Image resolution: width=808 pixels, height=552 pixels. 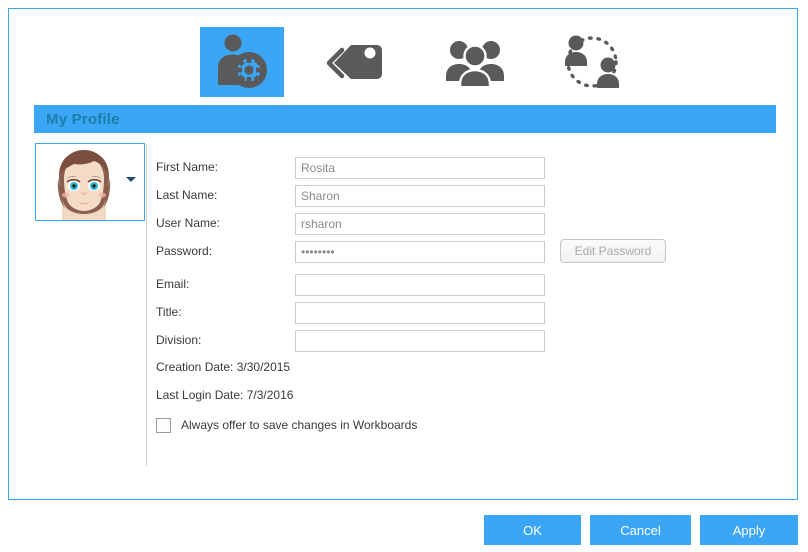 I want to click on email-input, so click(x=420, y=285).